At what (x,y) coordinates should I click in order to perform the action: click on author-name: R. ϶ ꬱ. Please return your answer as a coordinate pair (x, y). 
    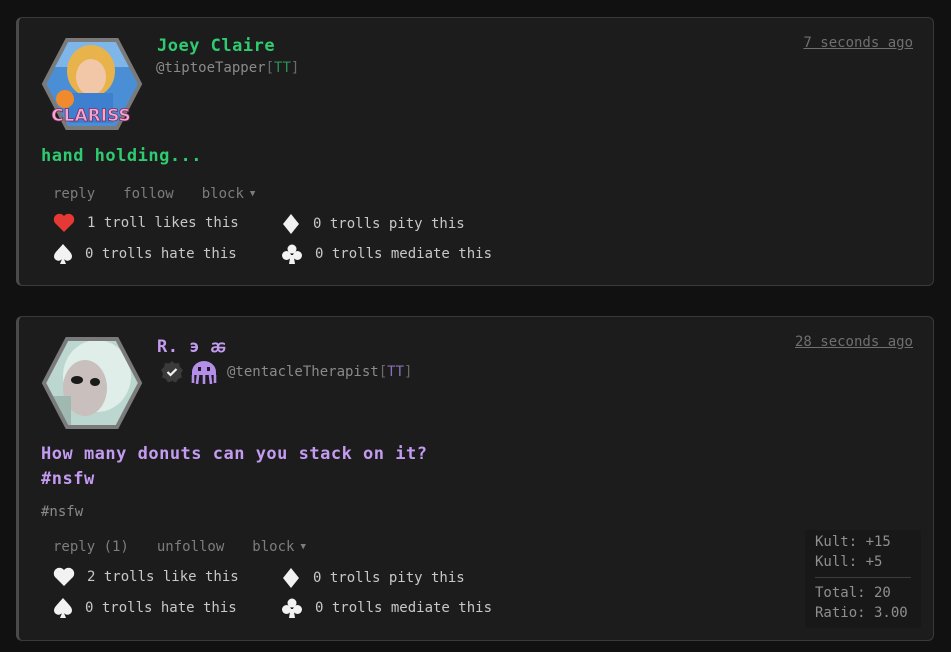
    Looking at the image, I should click on (191, 345).